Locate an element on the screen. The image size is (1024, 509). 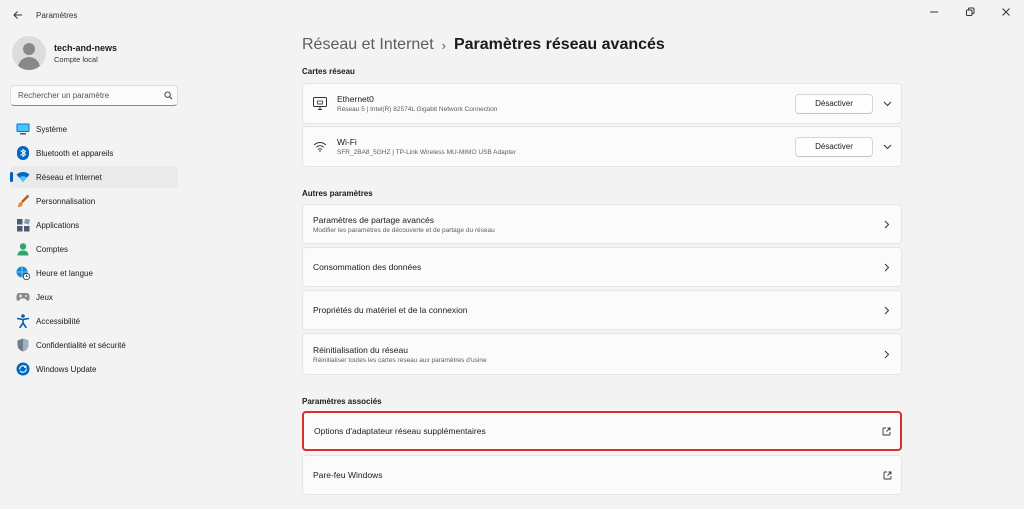
profile-name: tech-and-news is located at coordinates (86, 47).